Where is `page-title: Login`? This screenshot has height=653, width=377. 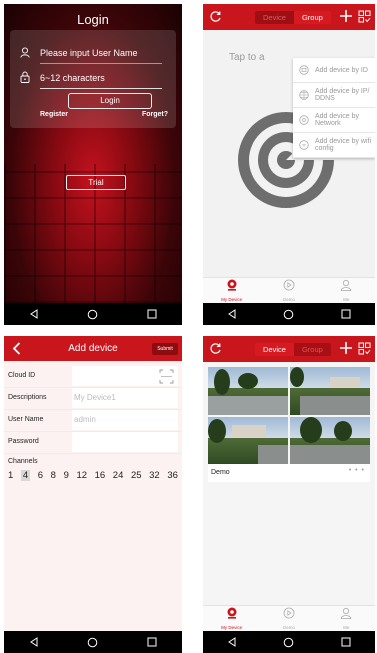 page-title: Login is located at coordinates (93, 19).